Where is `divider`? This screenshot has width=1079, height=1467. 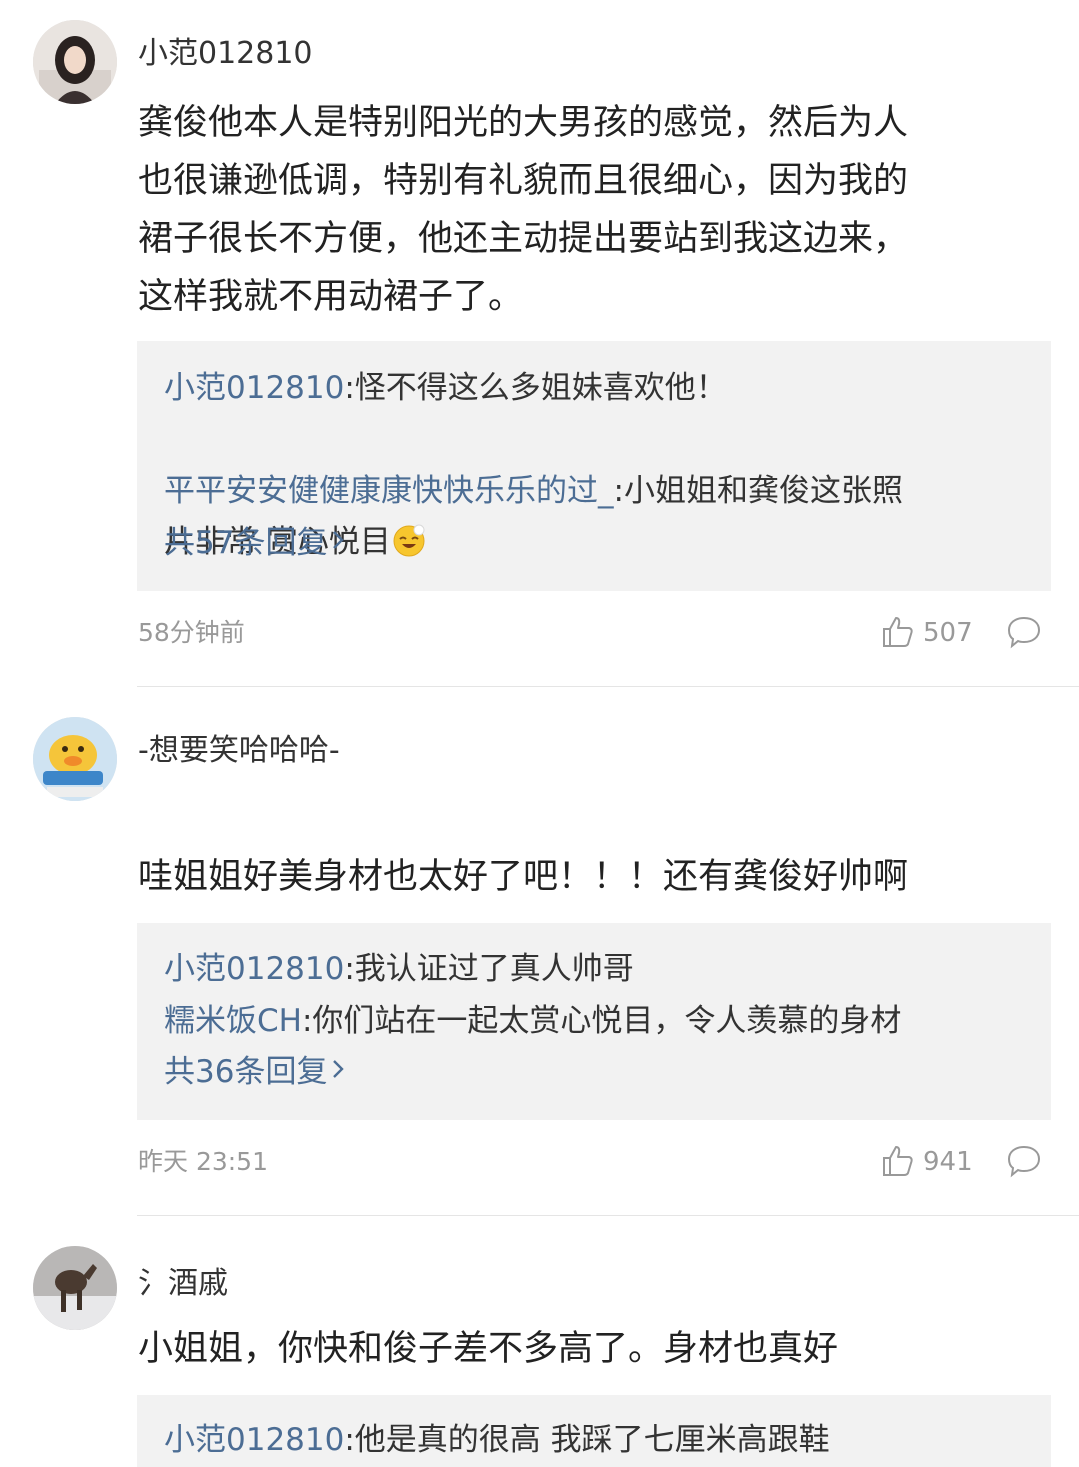
divider is located at coordinates (608, 1215).